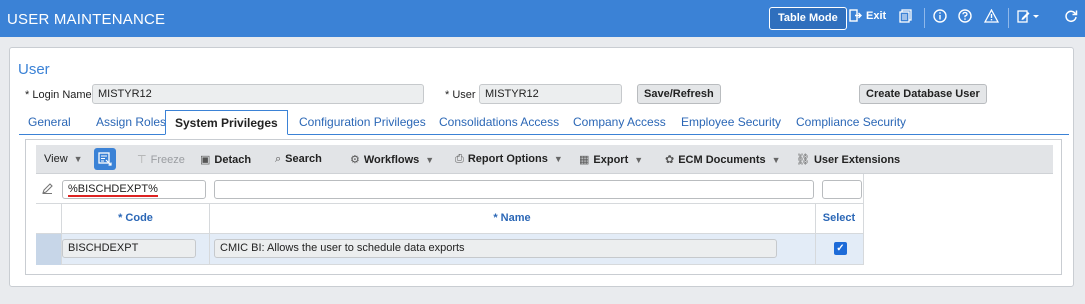 This screenshot has width=1085, height=304. I want to click on detach-label: Detach, so click(233, 160).